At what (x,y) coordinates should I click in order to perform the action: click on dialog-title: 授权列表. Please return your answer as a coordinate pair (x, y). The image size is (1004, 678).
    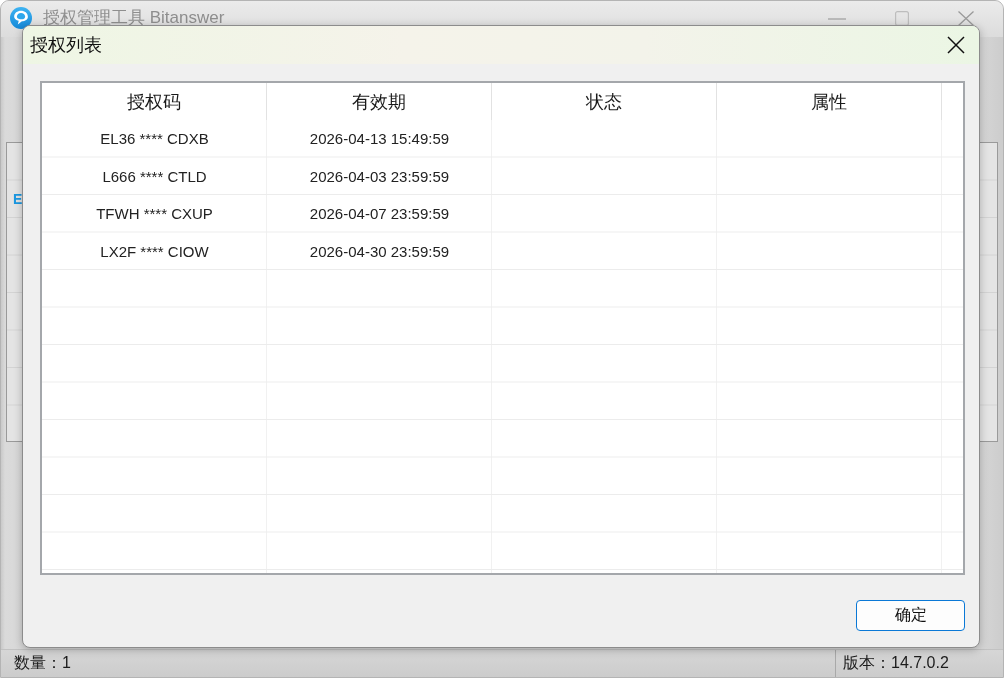
    Looking at the image, I should click on (66, 45).